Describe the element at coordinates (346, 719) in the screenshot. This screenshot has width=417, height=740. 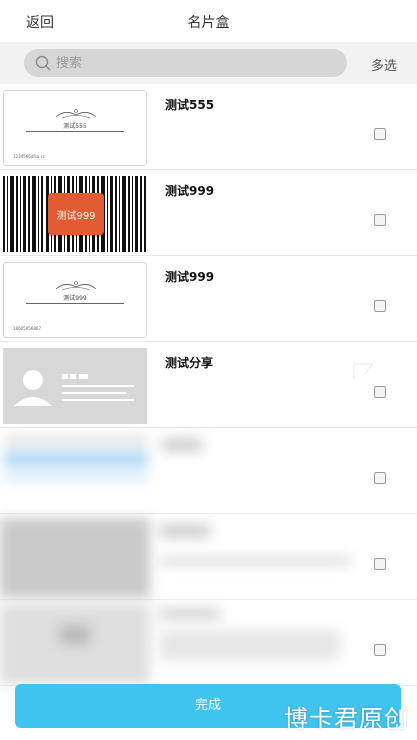
I see `watermark-text: 博卡君原创` at that location.